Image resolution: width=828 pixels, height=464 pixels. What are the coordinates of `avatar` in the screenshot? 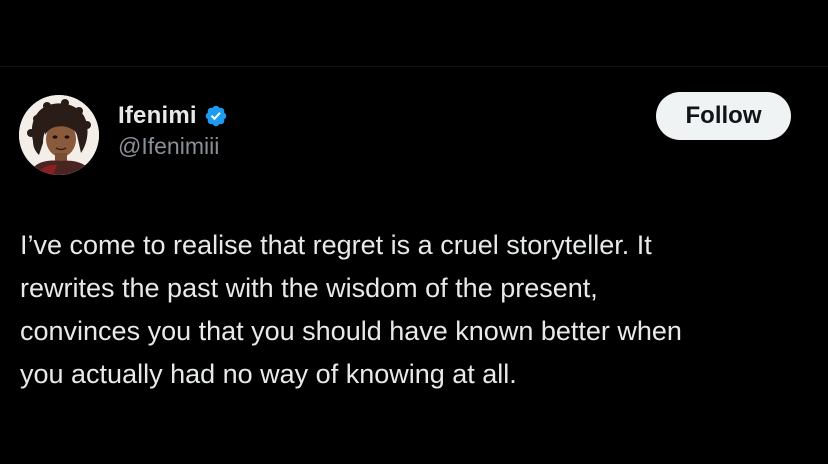 It's located at (59, 135).